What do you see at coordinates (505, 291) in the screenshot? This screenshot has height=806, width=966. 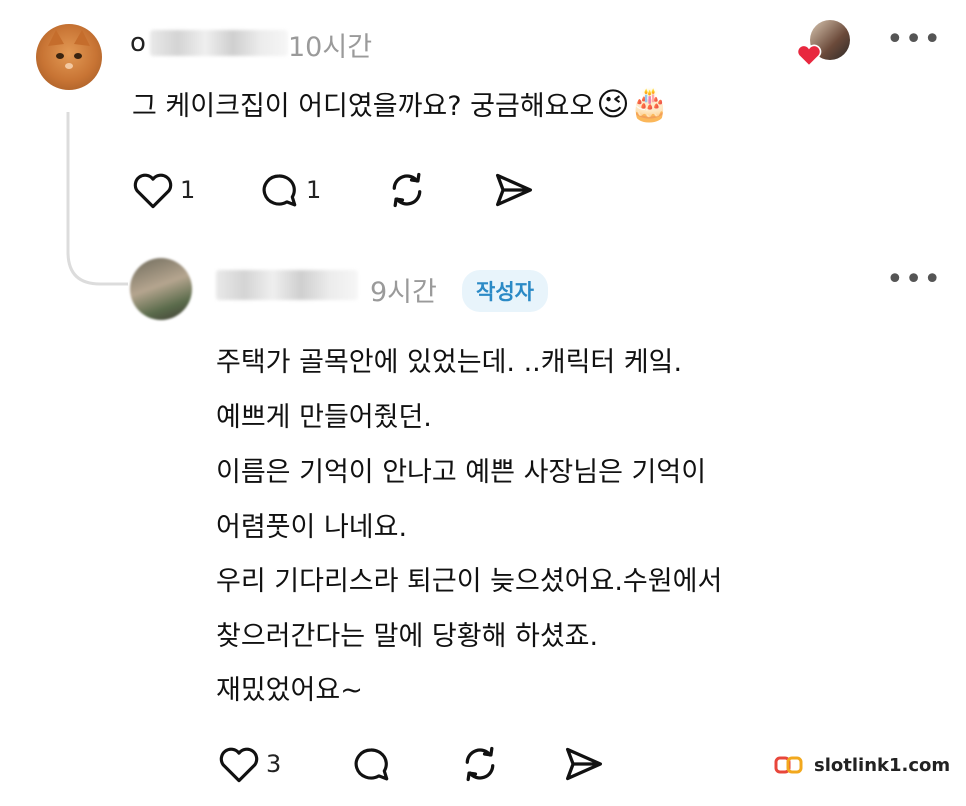 I see `author-badge: 작성자` at bounding box center [505, 291].